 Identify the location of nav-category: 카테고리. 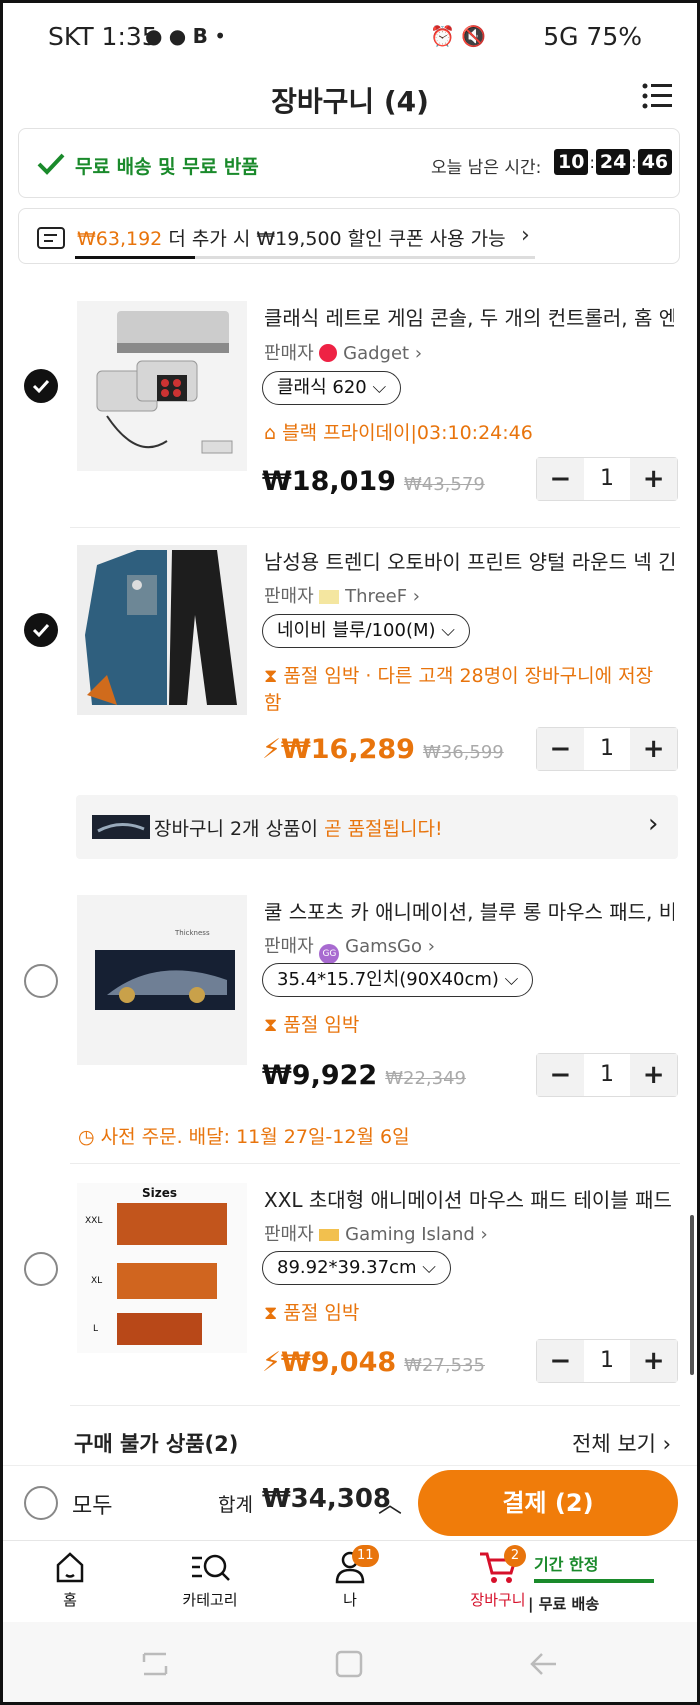
(210, 1579).